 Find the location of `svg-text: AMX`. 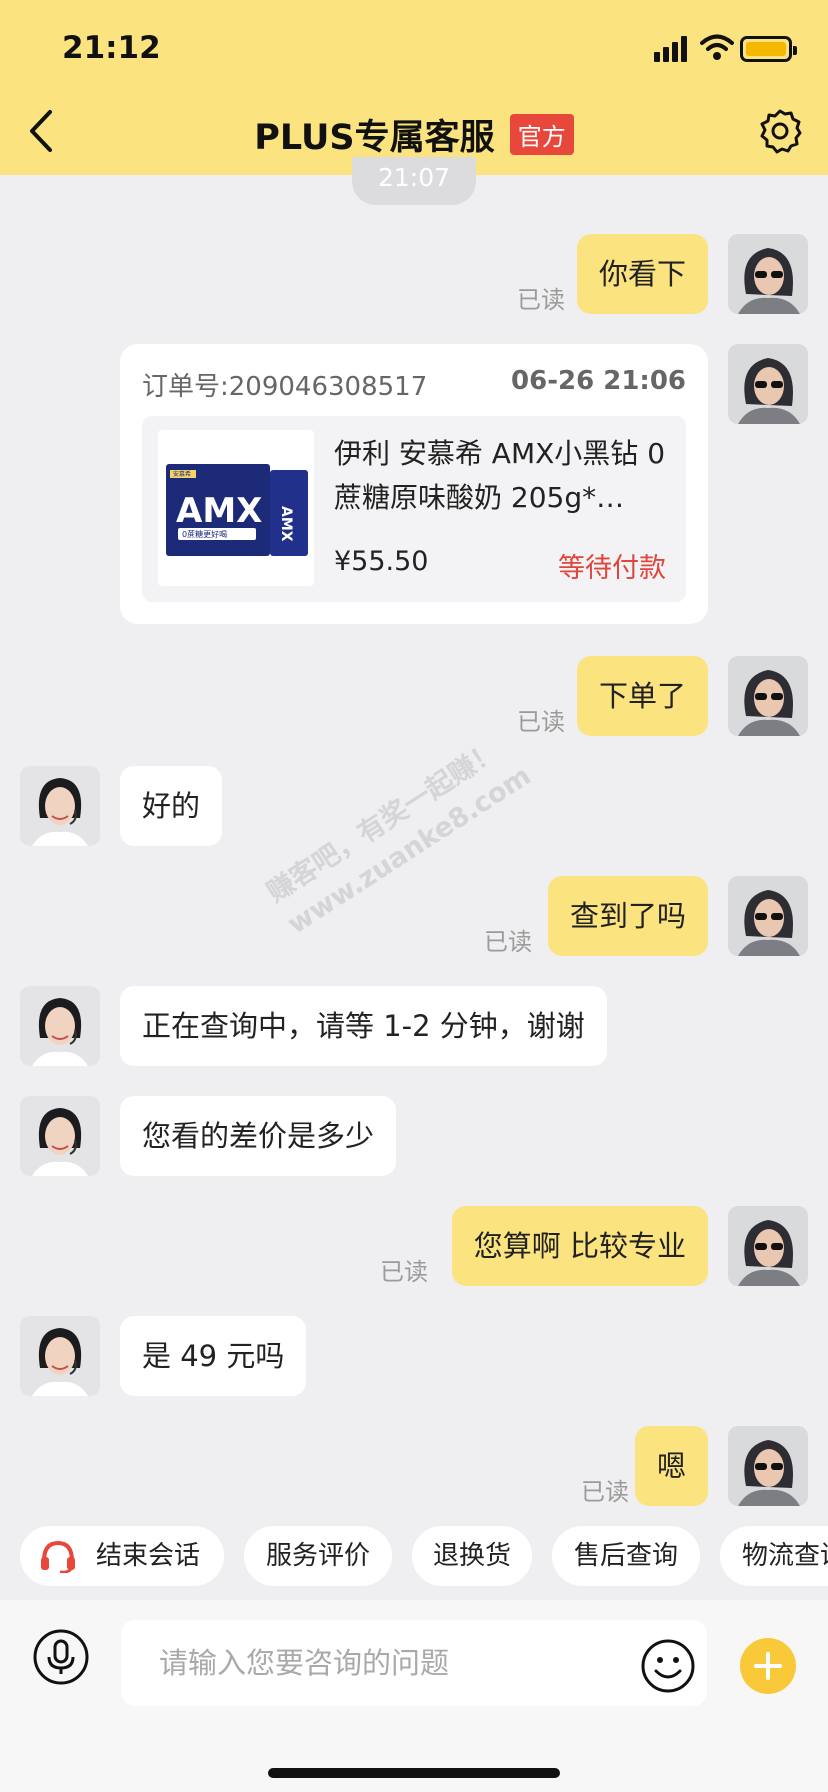

svg-text: AMX is located at coordinates (286, 524).